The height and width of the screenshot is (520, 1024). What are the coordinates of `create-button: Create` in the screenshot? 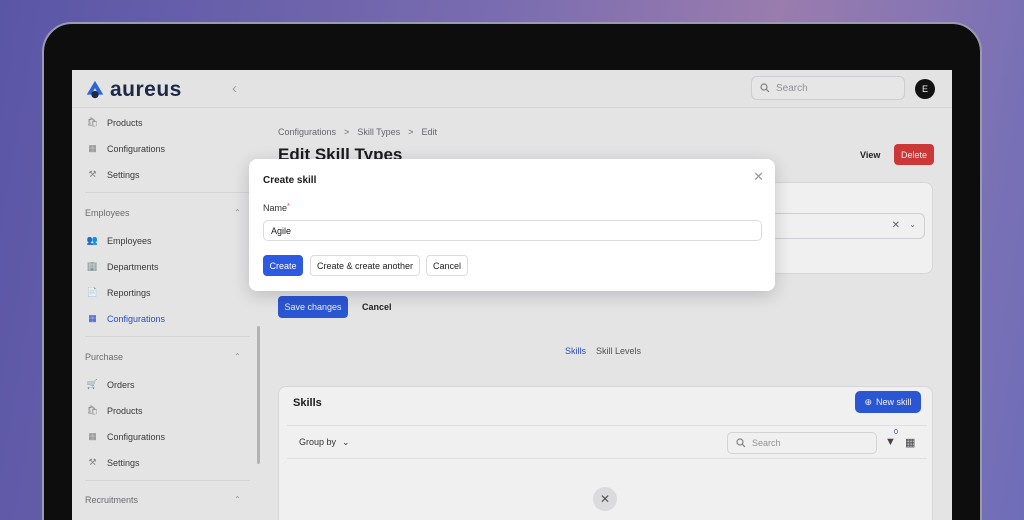 It's located at (283, 265).